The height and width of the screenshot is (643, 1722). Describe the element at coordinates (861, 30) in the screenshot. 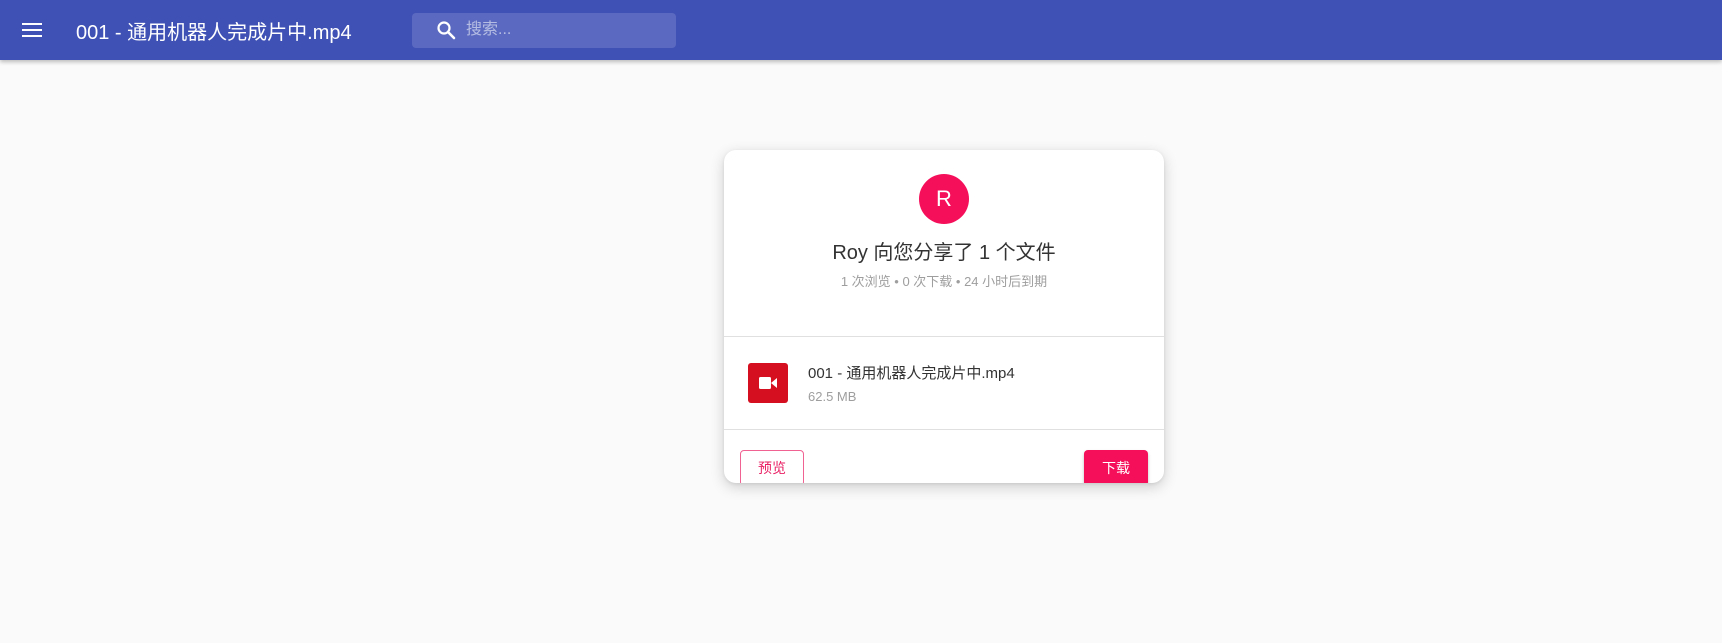

I see `app-bar: 001 - 通用机器人完成片中.mp4` at that location.